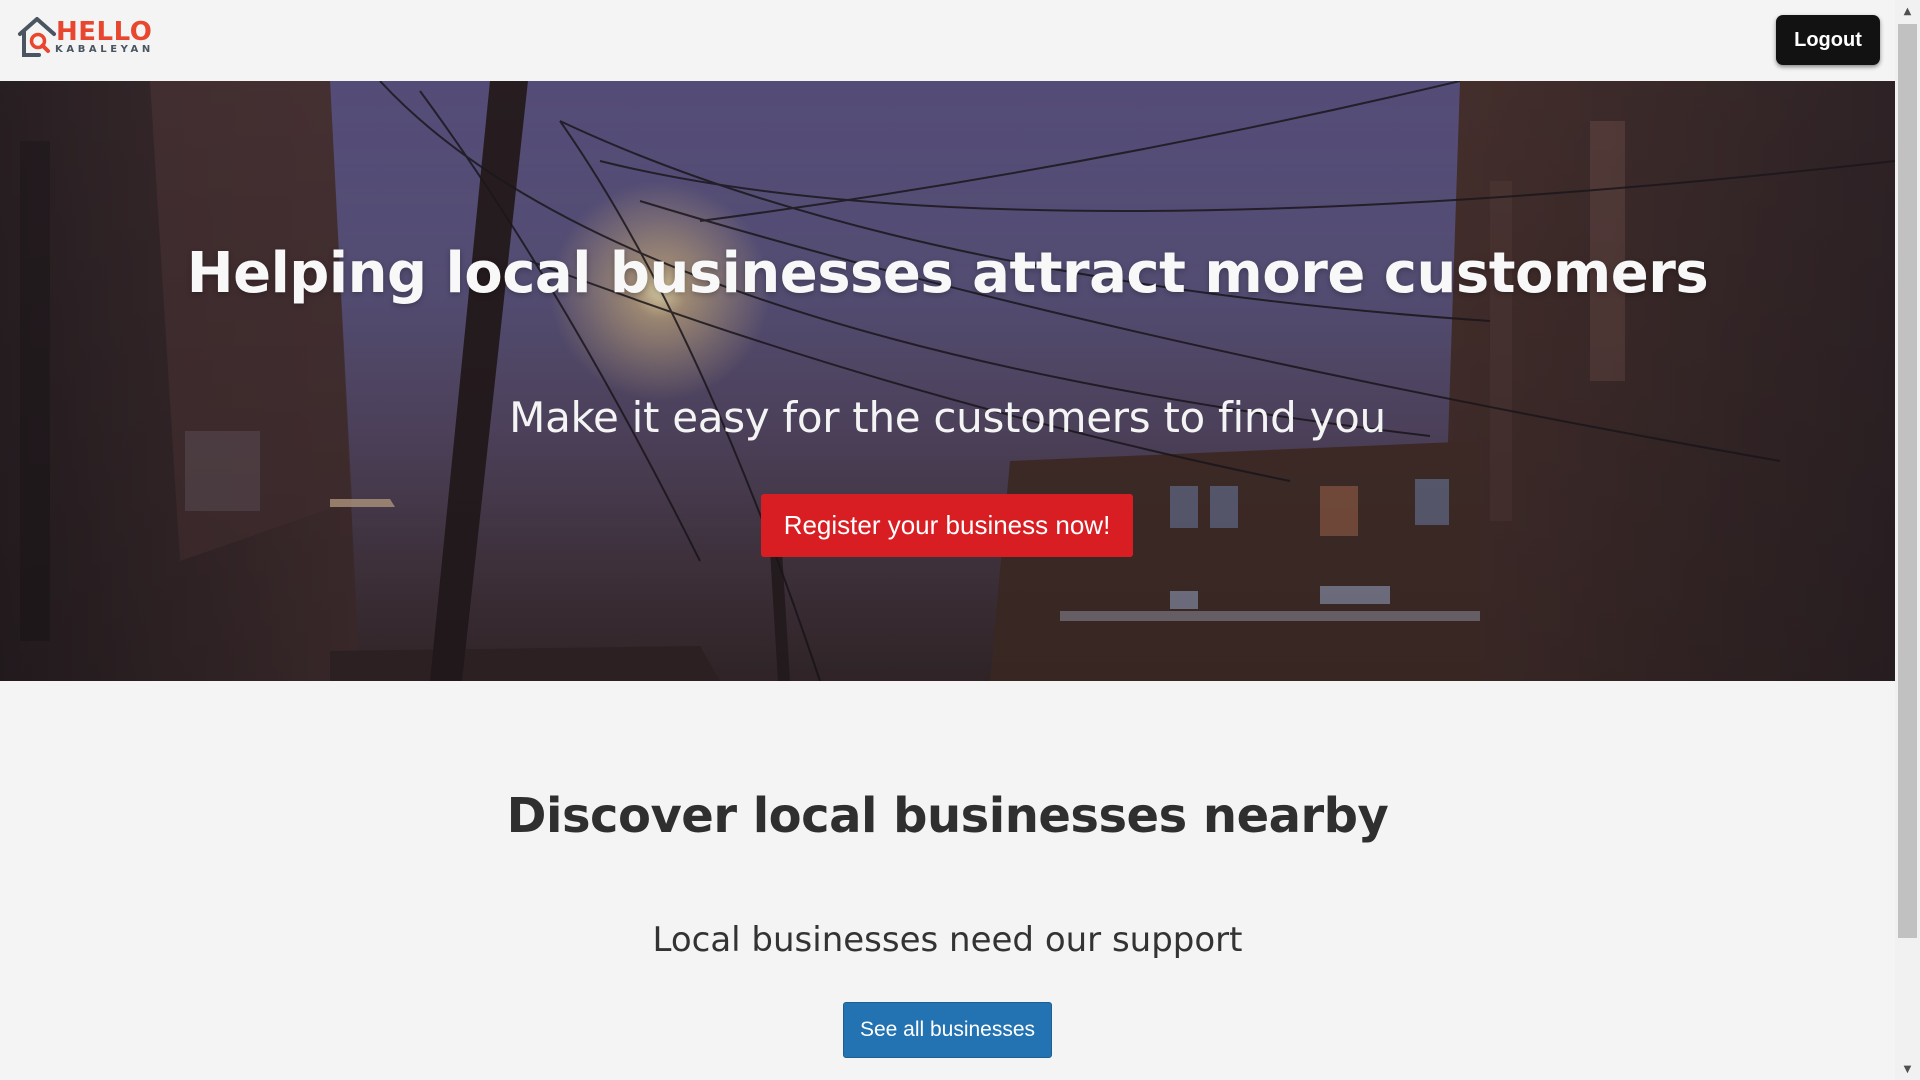 This screenshot has height=1080, width=1920. Describe the element at coordinates (104, 49) in the screenshot. I see `logo-subtitle: KABALEYAN` at that location.